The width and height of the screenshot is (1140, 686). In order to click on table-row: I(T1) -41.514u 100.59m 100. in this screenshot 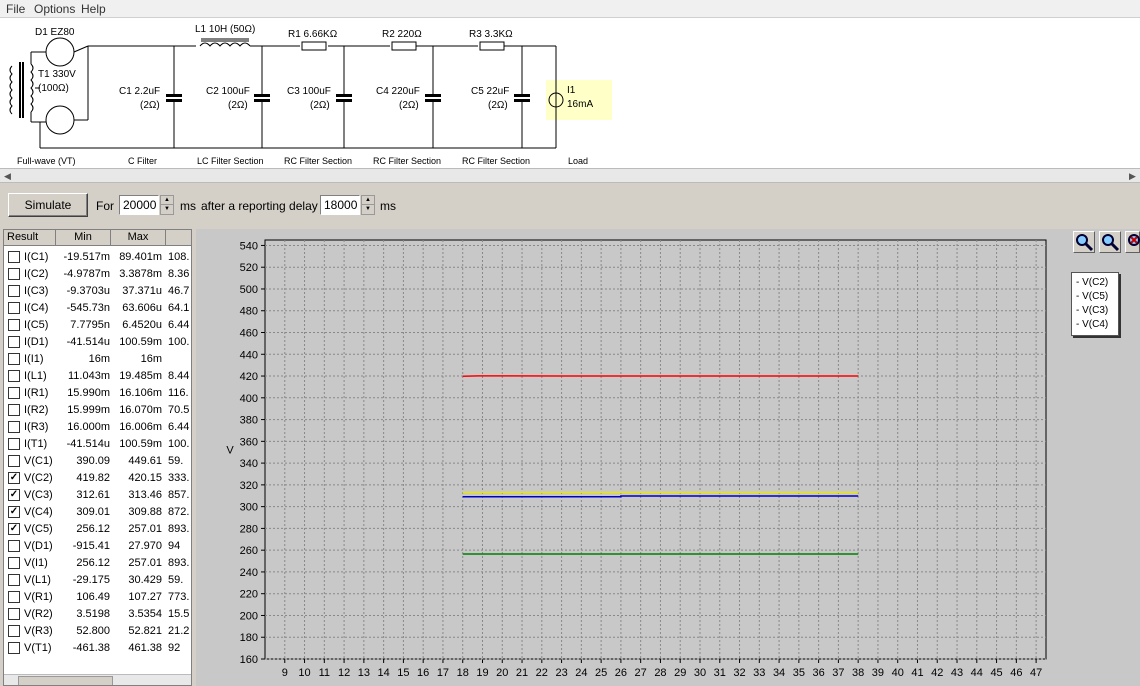, I will do `click(97, 444)`.